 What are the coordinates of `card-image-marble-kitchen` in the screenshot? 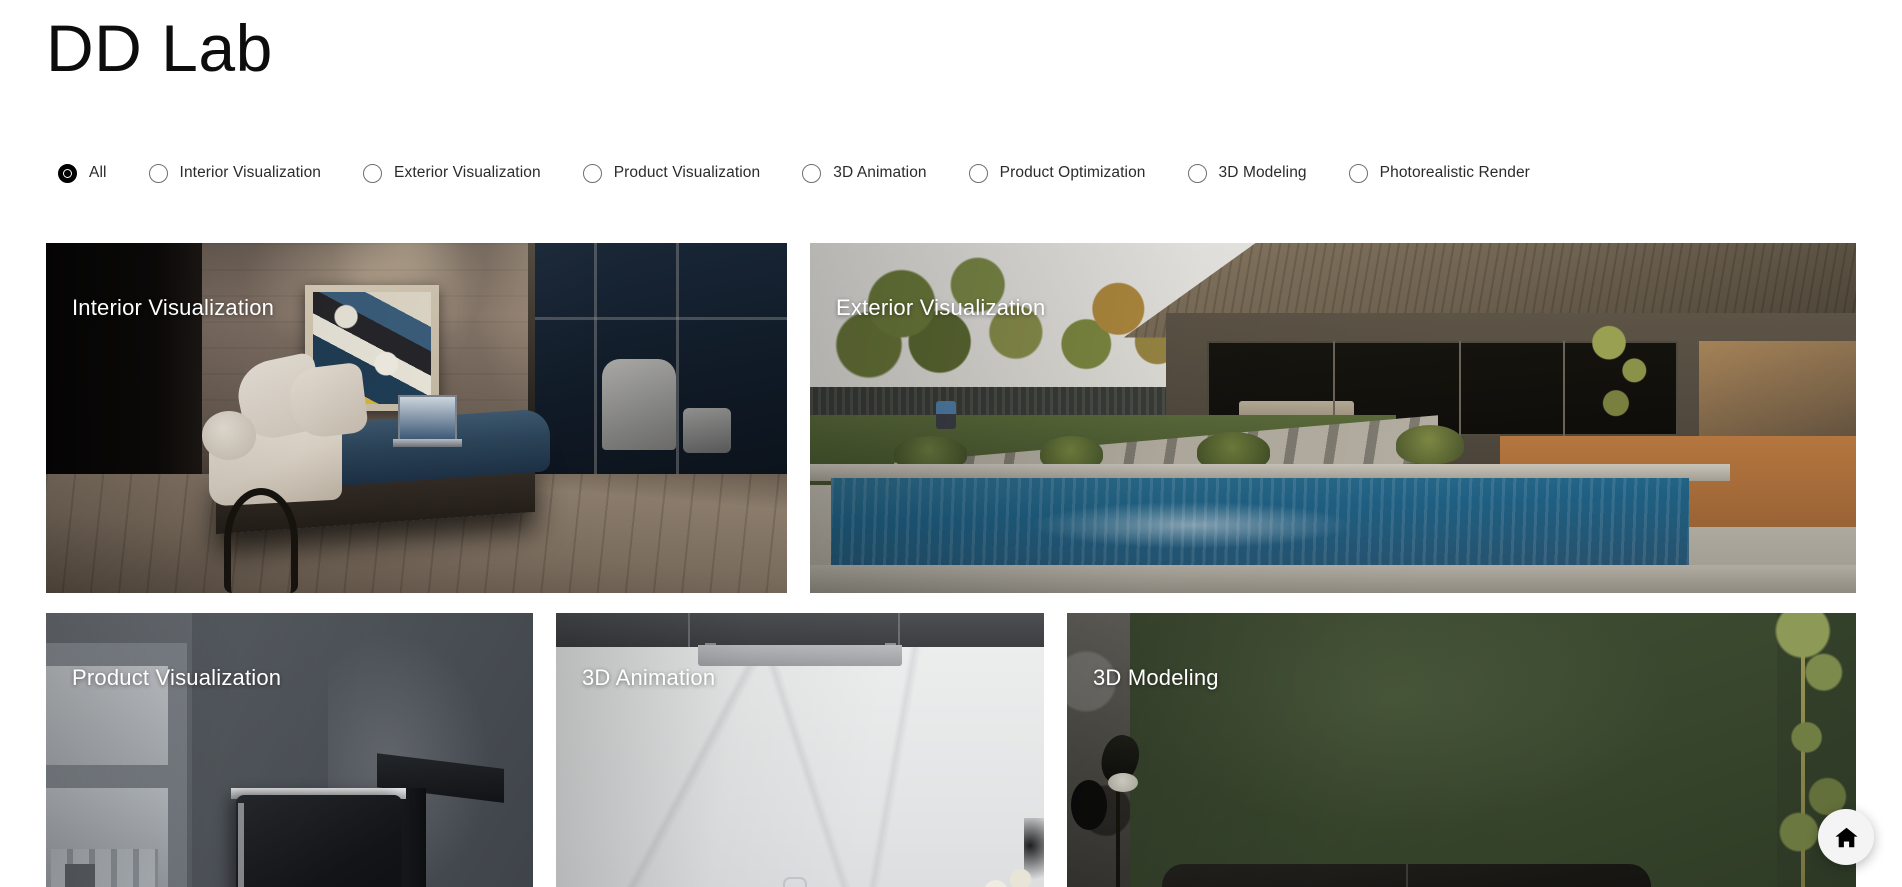 It's located at (800, 750).